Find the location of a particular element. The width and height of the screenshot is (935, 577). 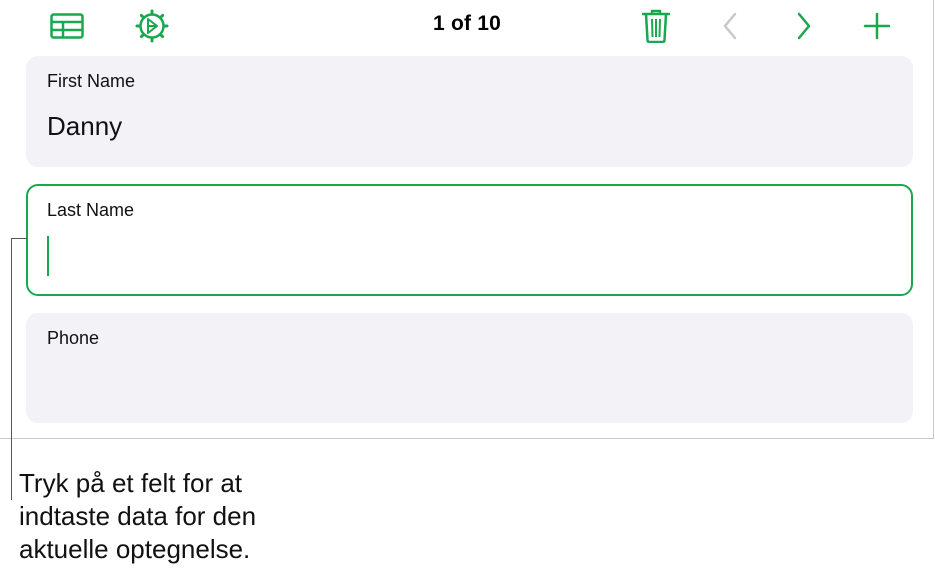

chevron-left-icon is located at coordinates (730, 26).